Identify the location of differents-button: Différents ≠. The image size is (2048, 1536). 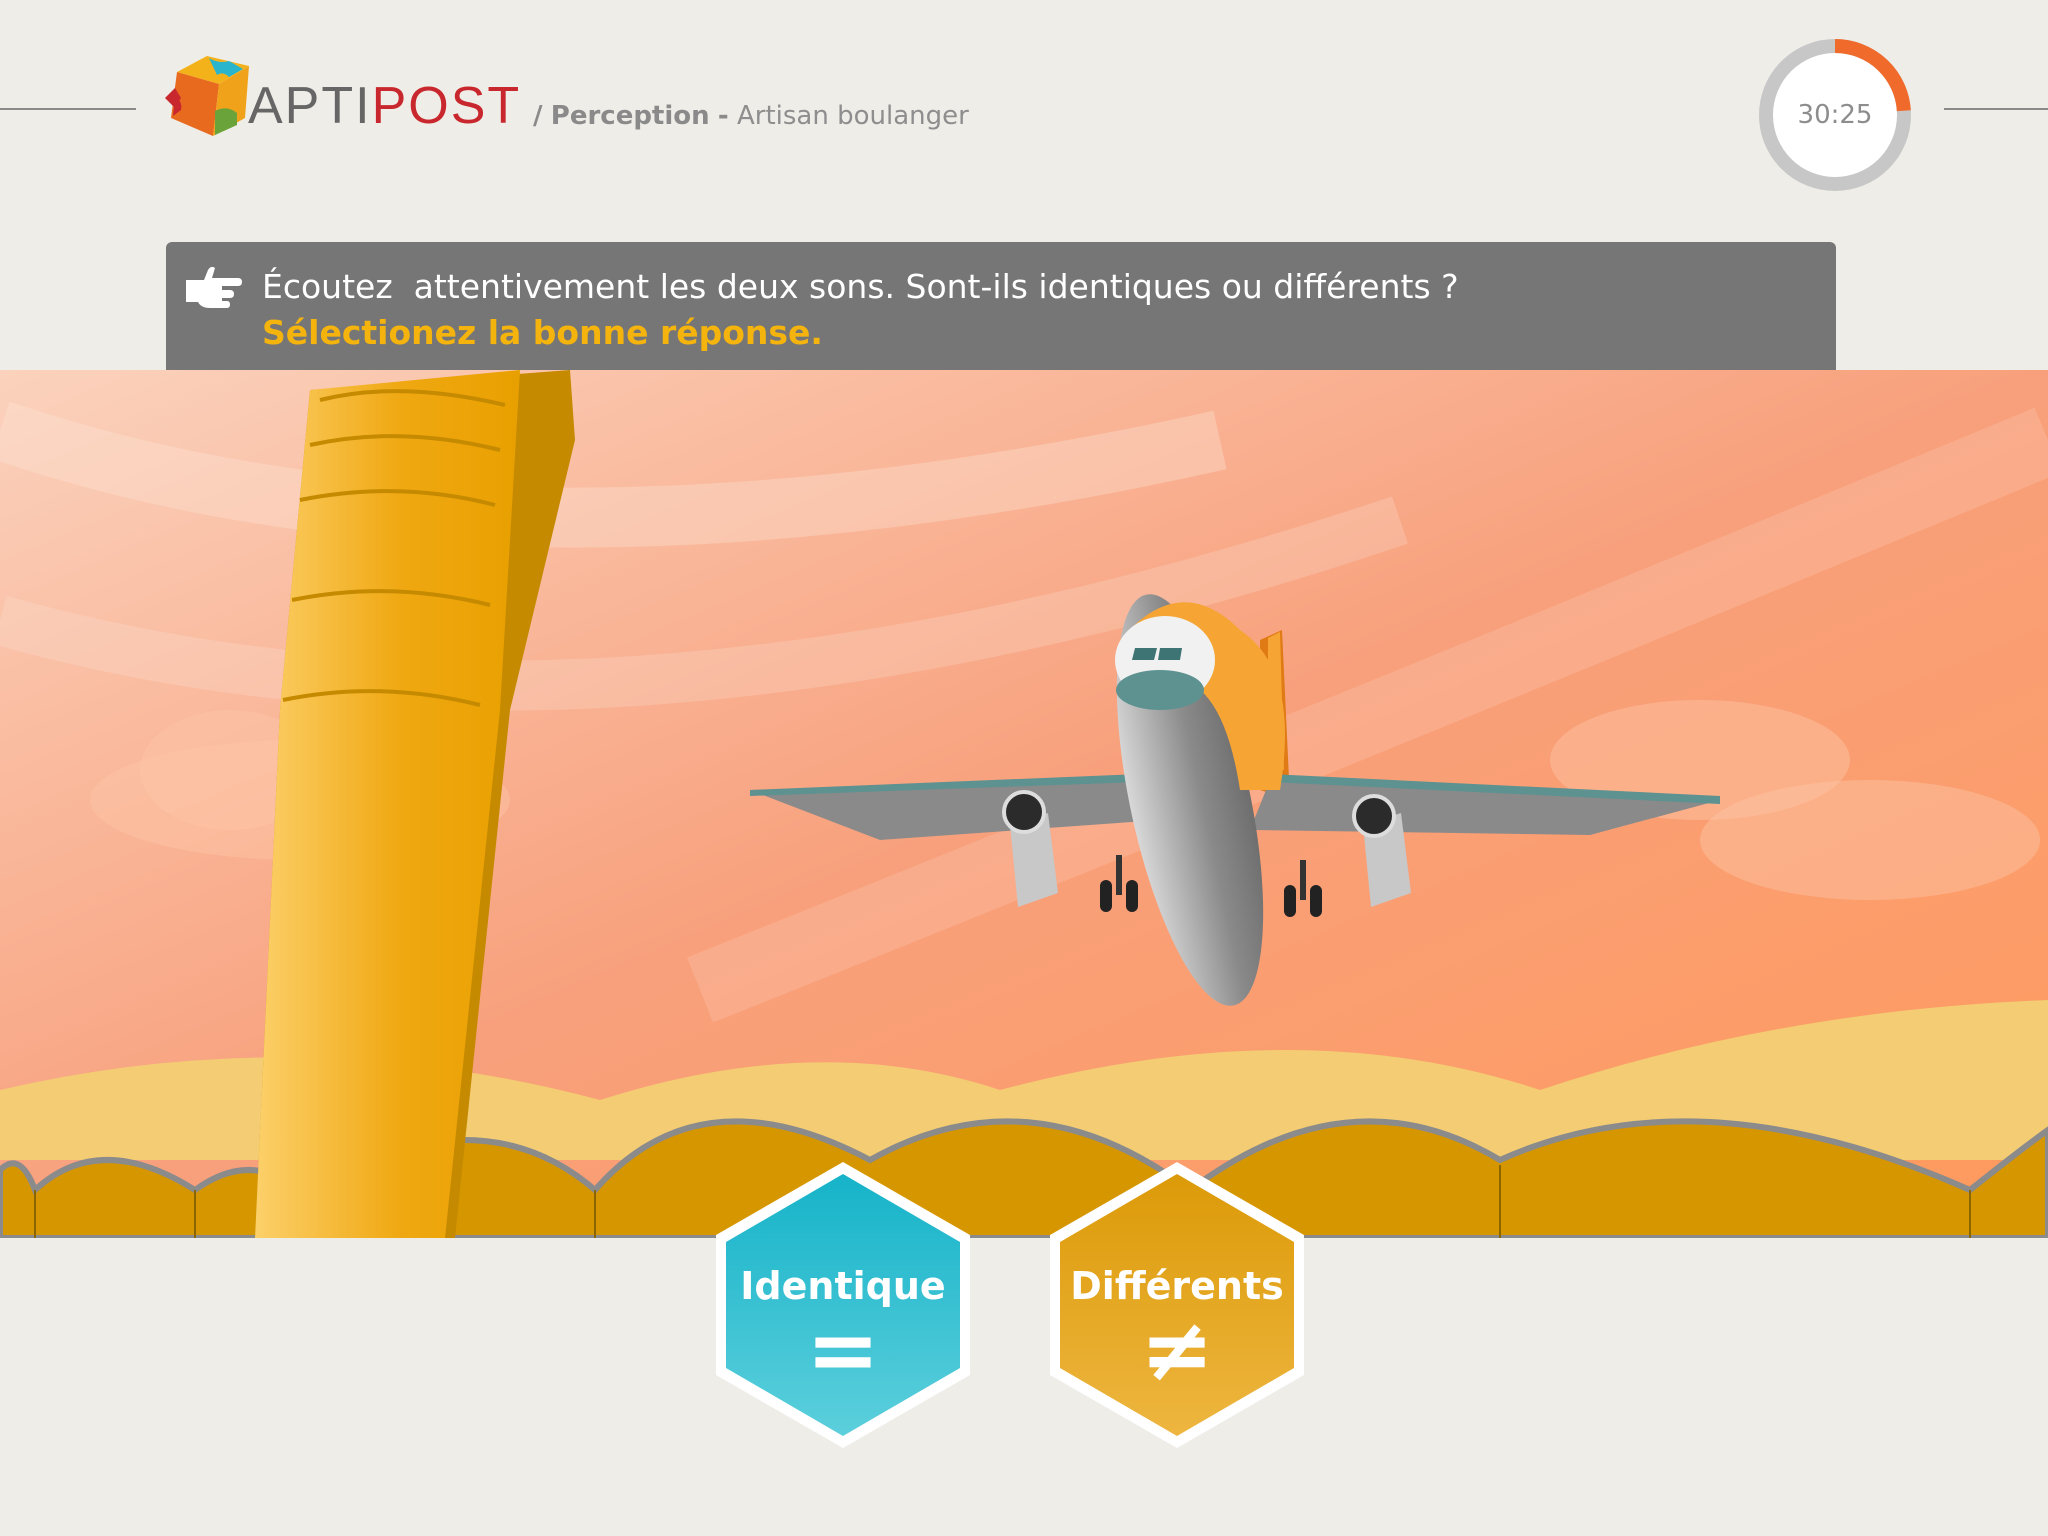
(1177, 1305).